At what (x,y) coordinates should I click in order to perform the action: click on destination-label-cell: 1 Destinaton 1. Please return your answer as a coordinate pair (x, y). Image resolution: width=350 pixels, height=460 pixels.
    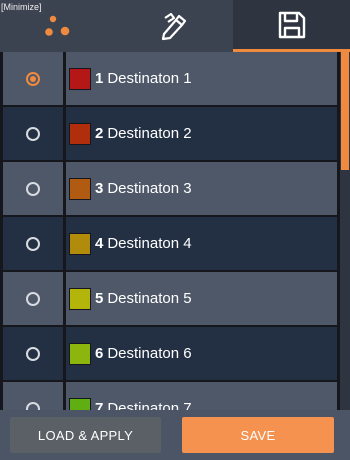
    Looking at the image, I should click on (203, 78).